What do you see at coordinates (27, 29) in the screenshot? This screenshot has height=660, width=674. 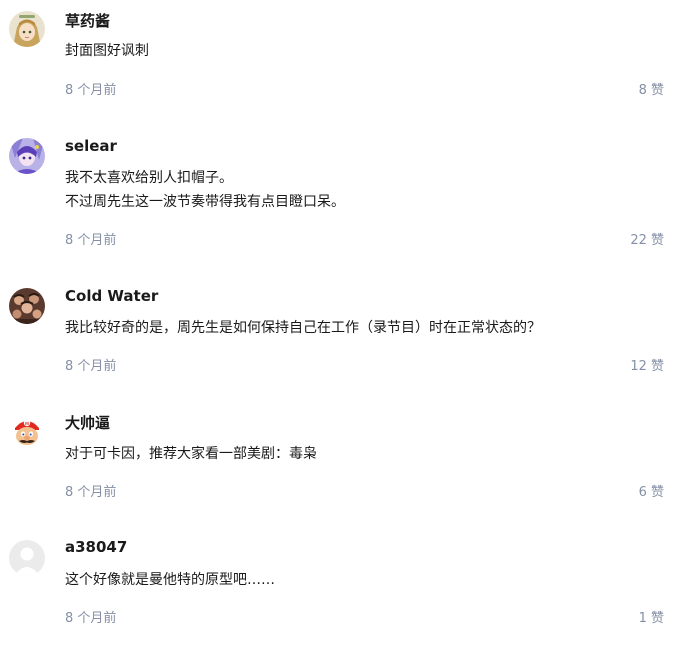 I see `anime-girl-avatar-icon` at bounding box center [27, 29].